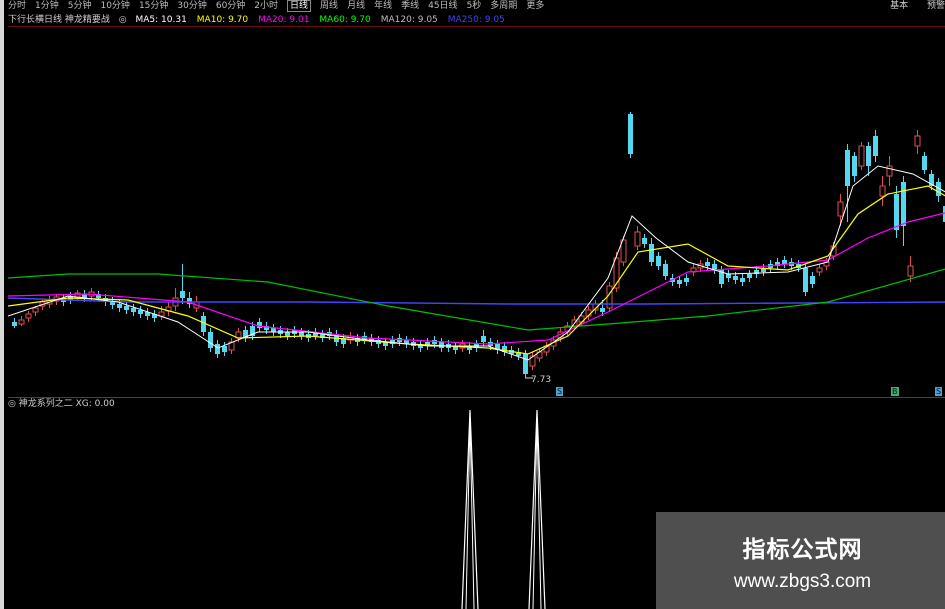 This screenshot has width=945, height=609. What do you see at coordinates (476, 397) in the screenshot?
I see `divider` at bounding box center [476, 397].